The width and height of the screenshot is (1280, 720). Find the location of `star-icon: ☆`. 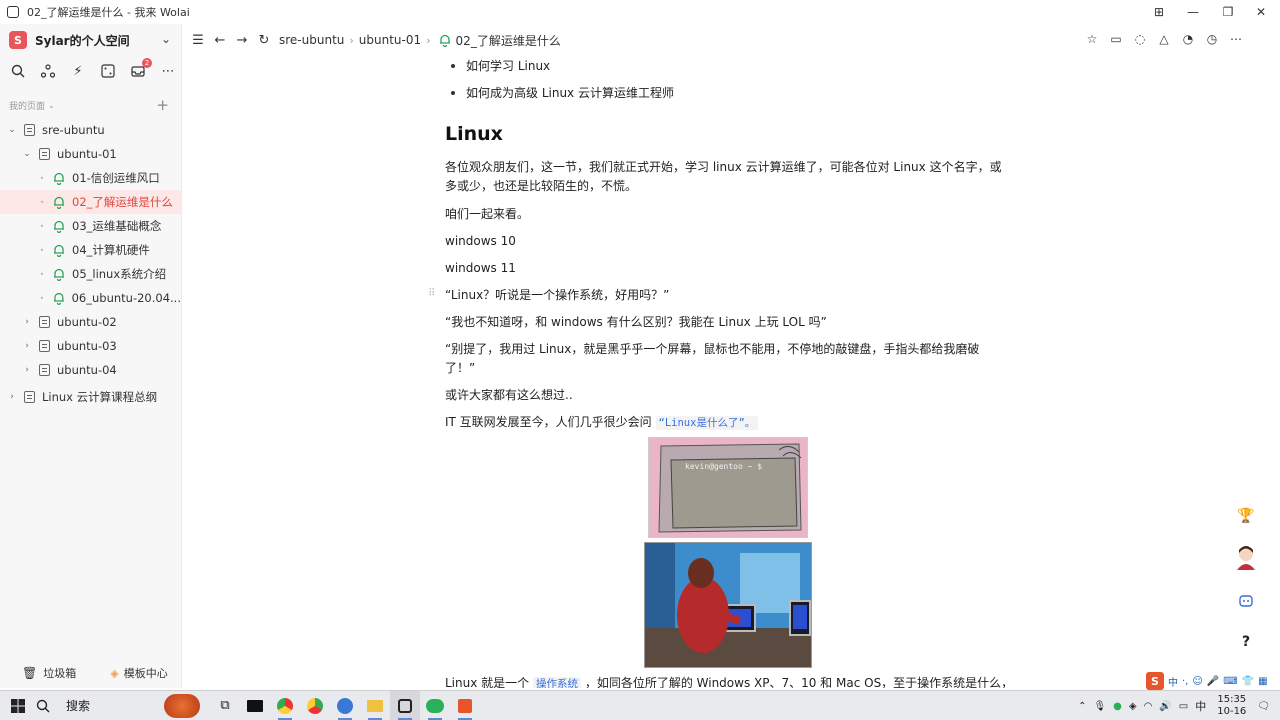

star-icon: ☆ is located at coordinates (1092, 39).